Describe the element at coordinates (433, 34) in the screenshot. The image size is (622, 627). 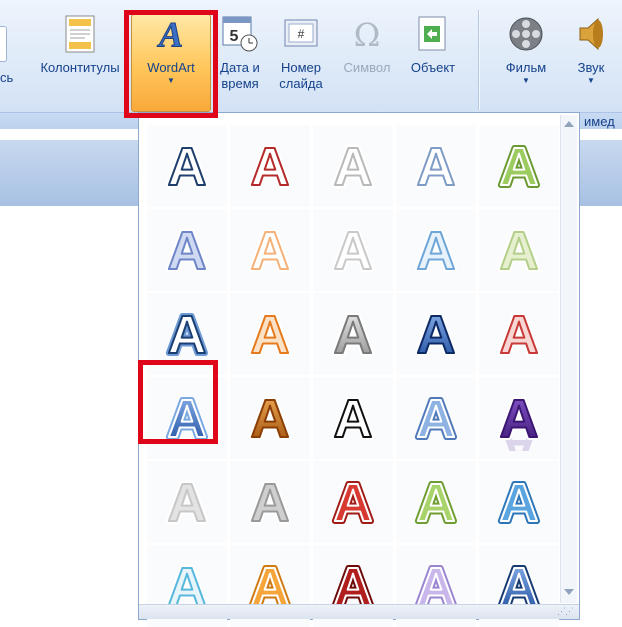
I see `object-icon` at that location.